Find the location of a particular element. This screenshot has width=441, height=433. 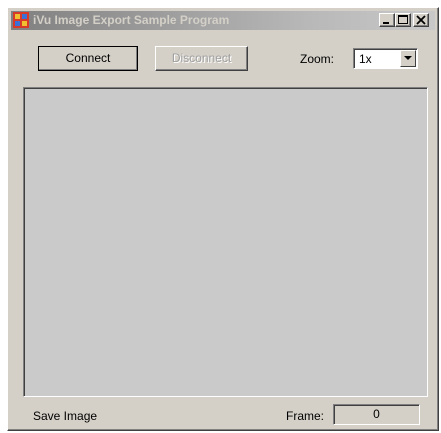

save-image-link: Save Image is located at coordinates (65, 416).